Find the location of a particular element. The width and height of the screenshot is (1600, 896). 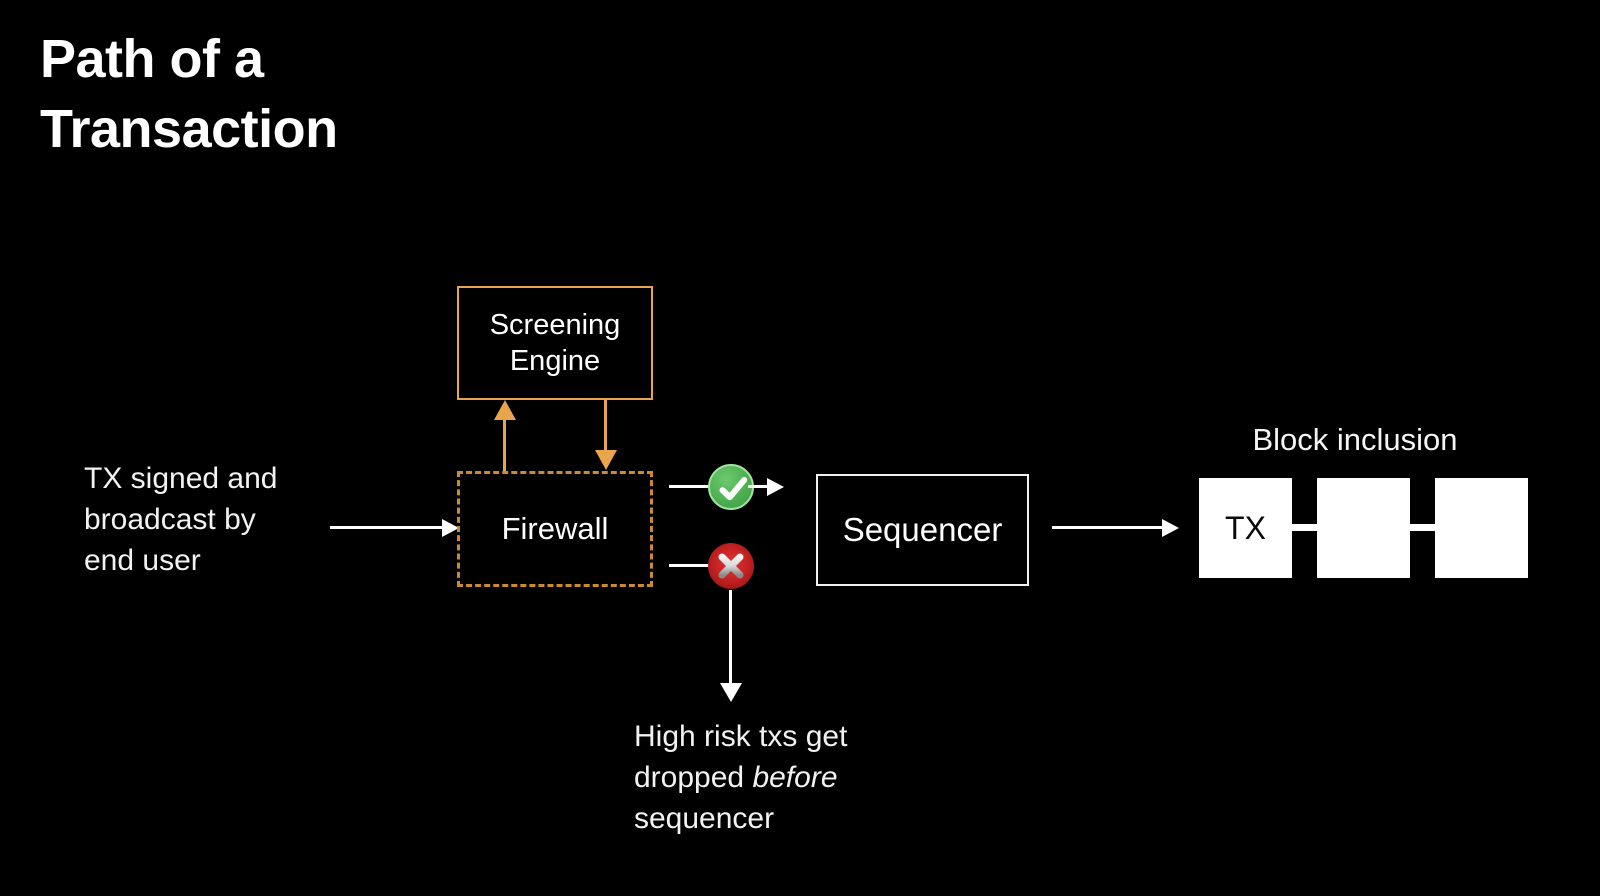

sequencer-node: Sequencer is located at coordinates (922, 530).